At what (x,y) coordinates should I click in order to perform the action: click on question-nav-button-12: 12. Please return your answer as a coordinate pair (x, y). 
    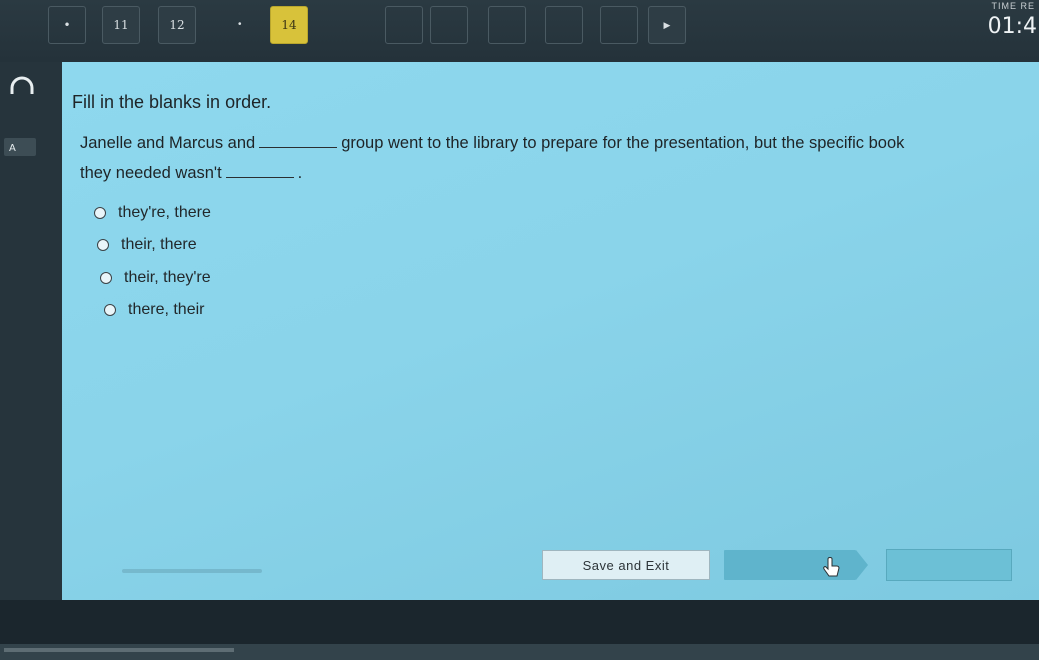
    Looking at the image, I should click on (177, 25).